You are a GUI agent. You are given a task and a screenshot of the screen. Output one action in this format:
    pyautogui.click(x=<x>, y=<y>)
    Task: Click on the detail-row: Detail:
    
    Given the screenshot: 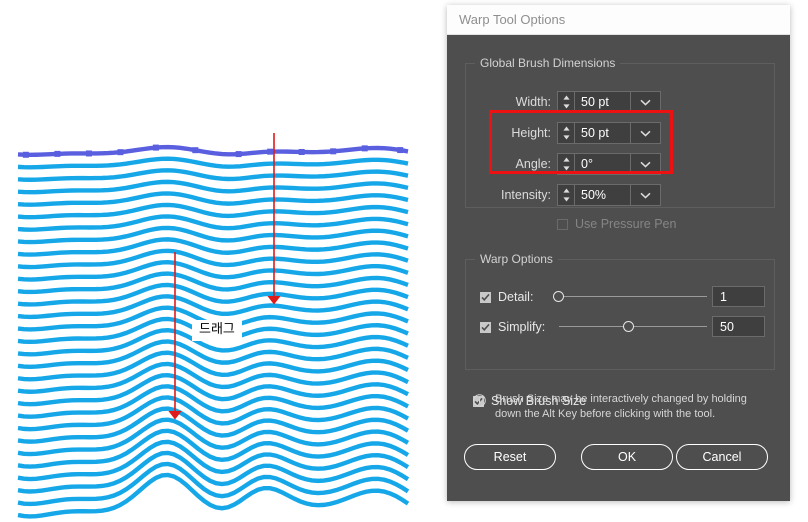 What is the action you would take?
    pyautogui.click(x=506, y=297)
    